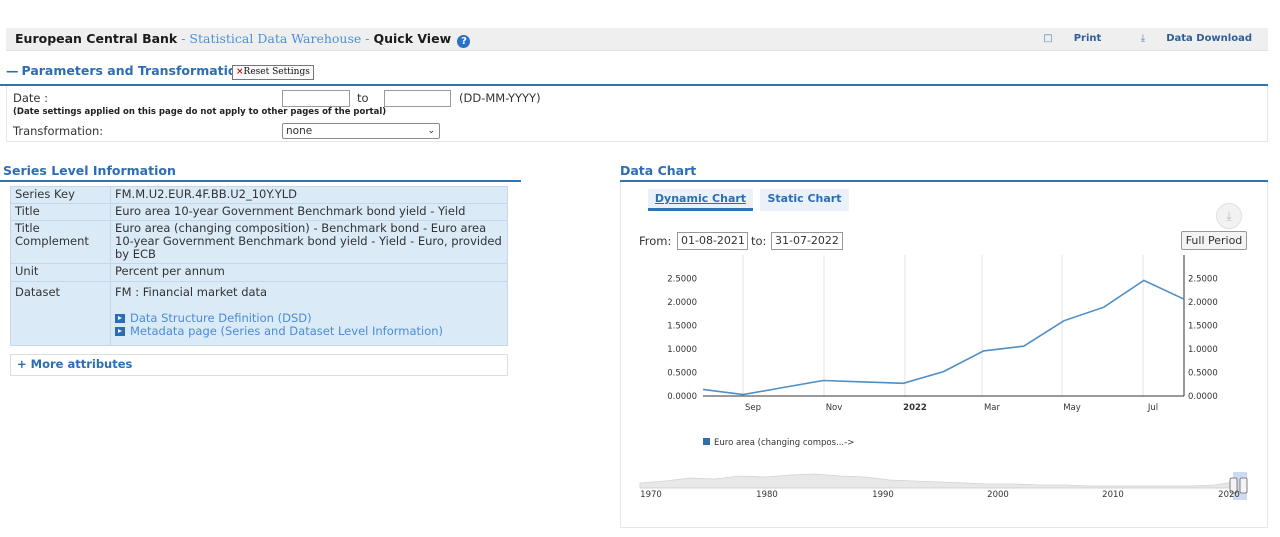 This screenshot has height=537, width=1280. I want to click on y-tick-label-left: 1.5000, so click(682, 327).